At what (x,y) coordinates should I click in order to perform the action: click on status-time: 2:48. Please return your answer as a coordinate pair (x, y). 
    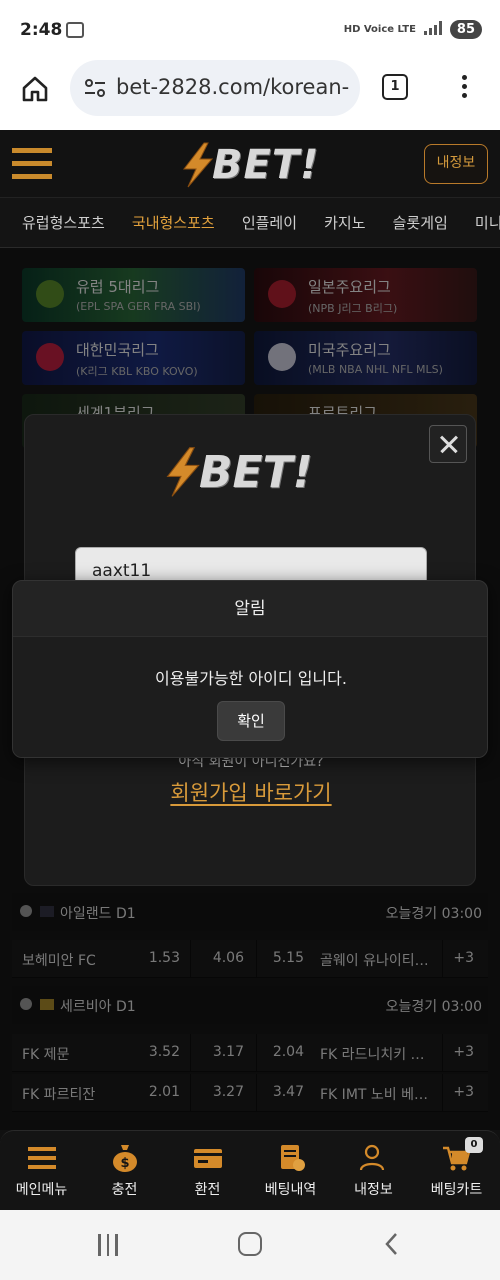
    Looking at the image, I should click on (41, 30).